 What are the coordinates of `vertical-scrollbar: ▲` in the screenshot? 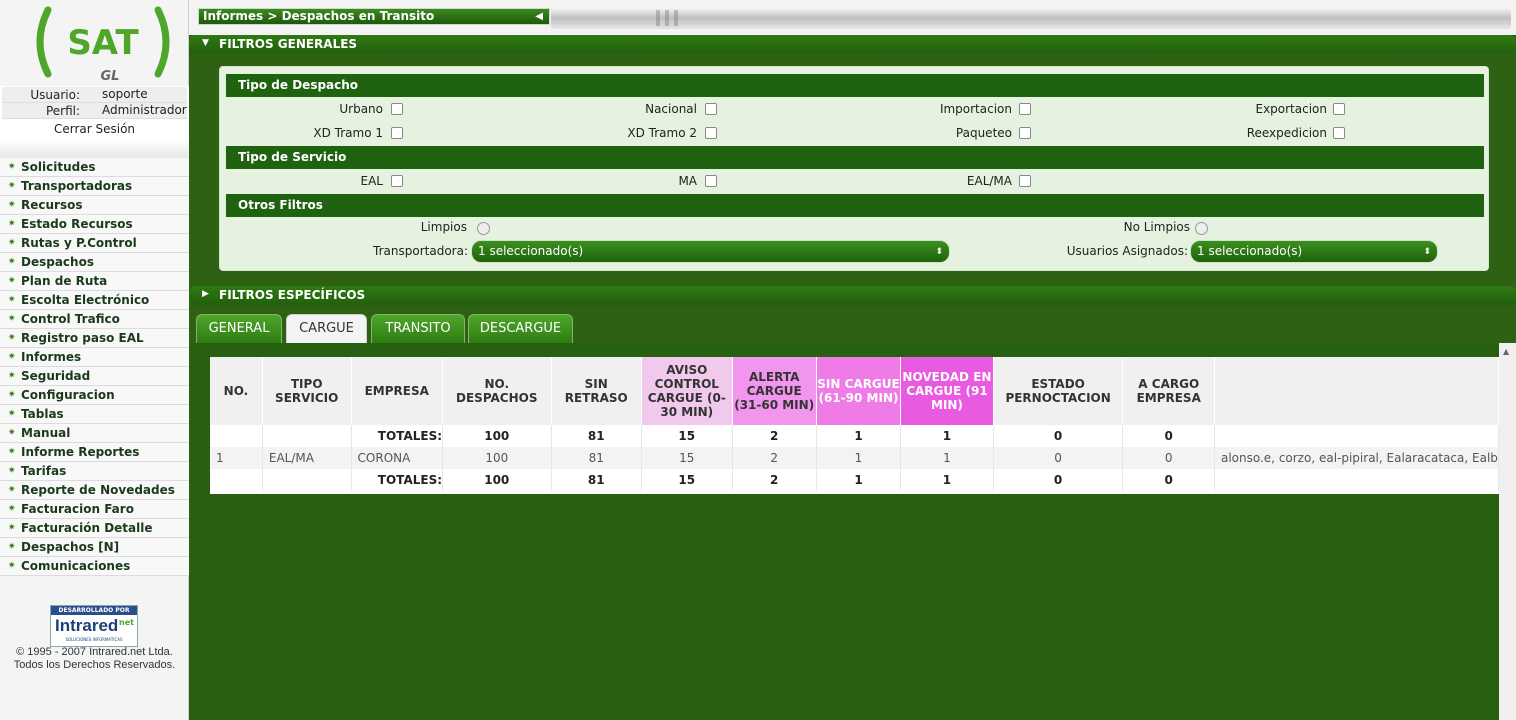 It's located at (1507, 531).